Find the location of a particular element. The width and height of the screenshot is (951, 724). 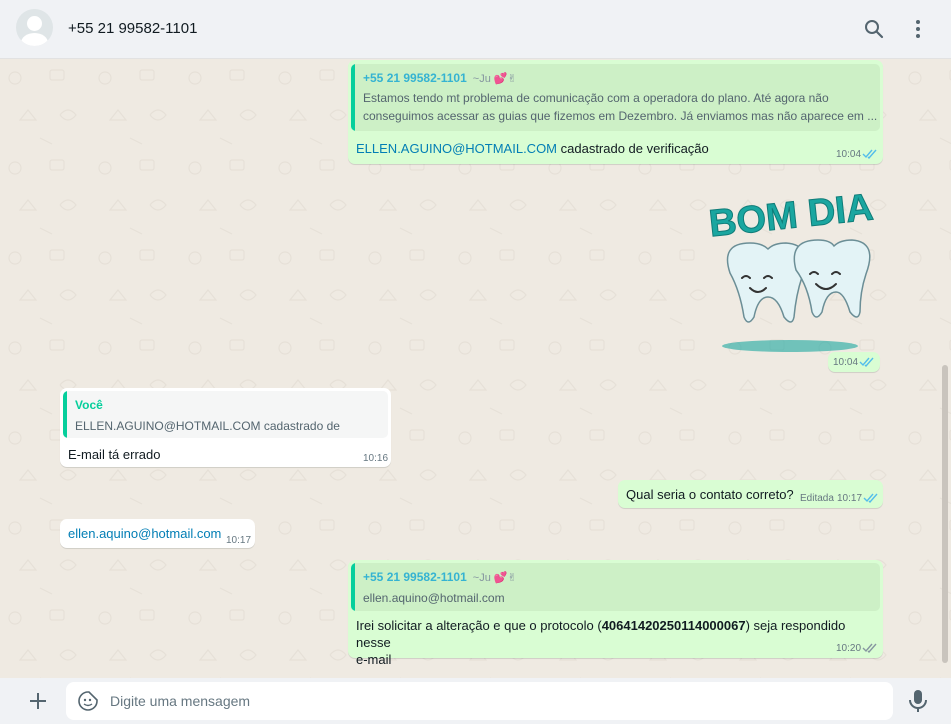

composer-bar is located at coordinates (475, 701).